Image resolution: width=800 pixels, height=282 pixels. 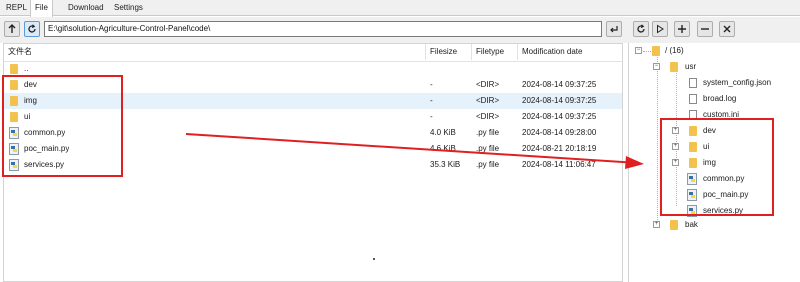 I want to click on file-date: 2024-08-14 09:28:00, so click(x=559, y=132).